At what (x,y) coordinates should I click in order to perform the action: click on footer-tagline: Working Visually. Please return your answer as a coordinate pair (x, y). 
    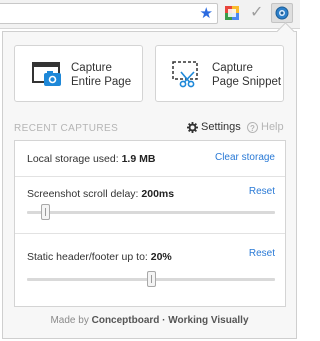
    Looking at the image, I should click on (208, 320).